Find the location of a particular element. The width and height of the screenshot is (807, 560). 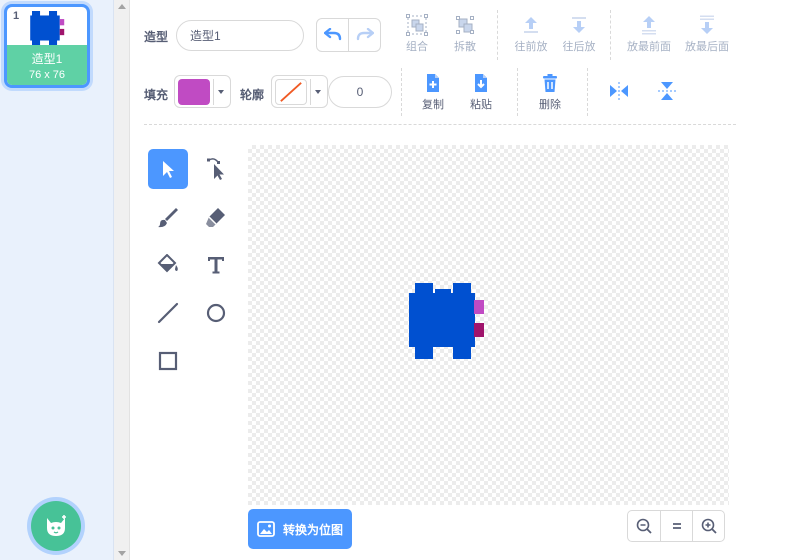

line-icon is located at coordinates (168, 313).